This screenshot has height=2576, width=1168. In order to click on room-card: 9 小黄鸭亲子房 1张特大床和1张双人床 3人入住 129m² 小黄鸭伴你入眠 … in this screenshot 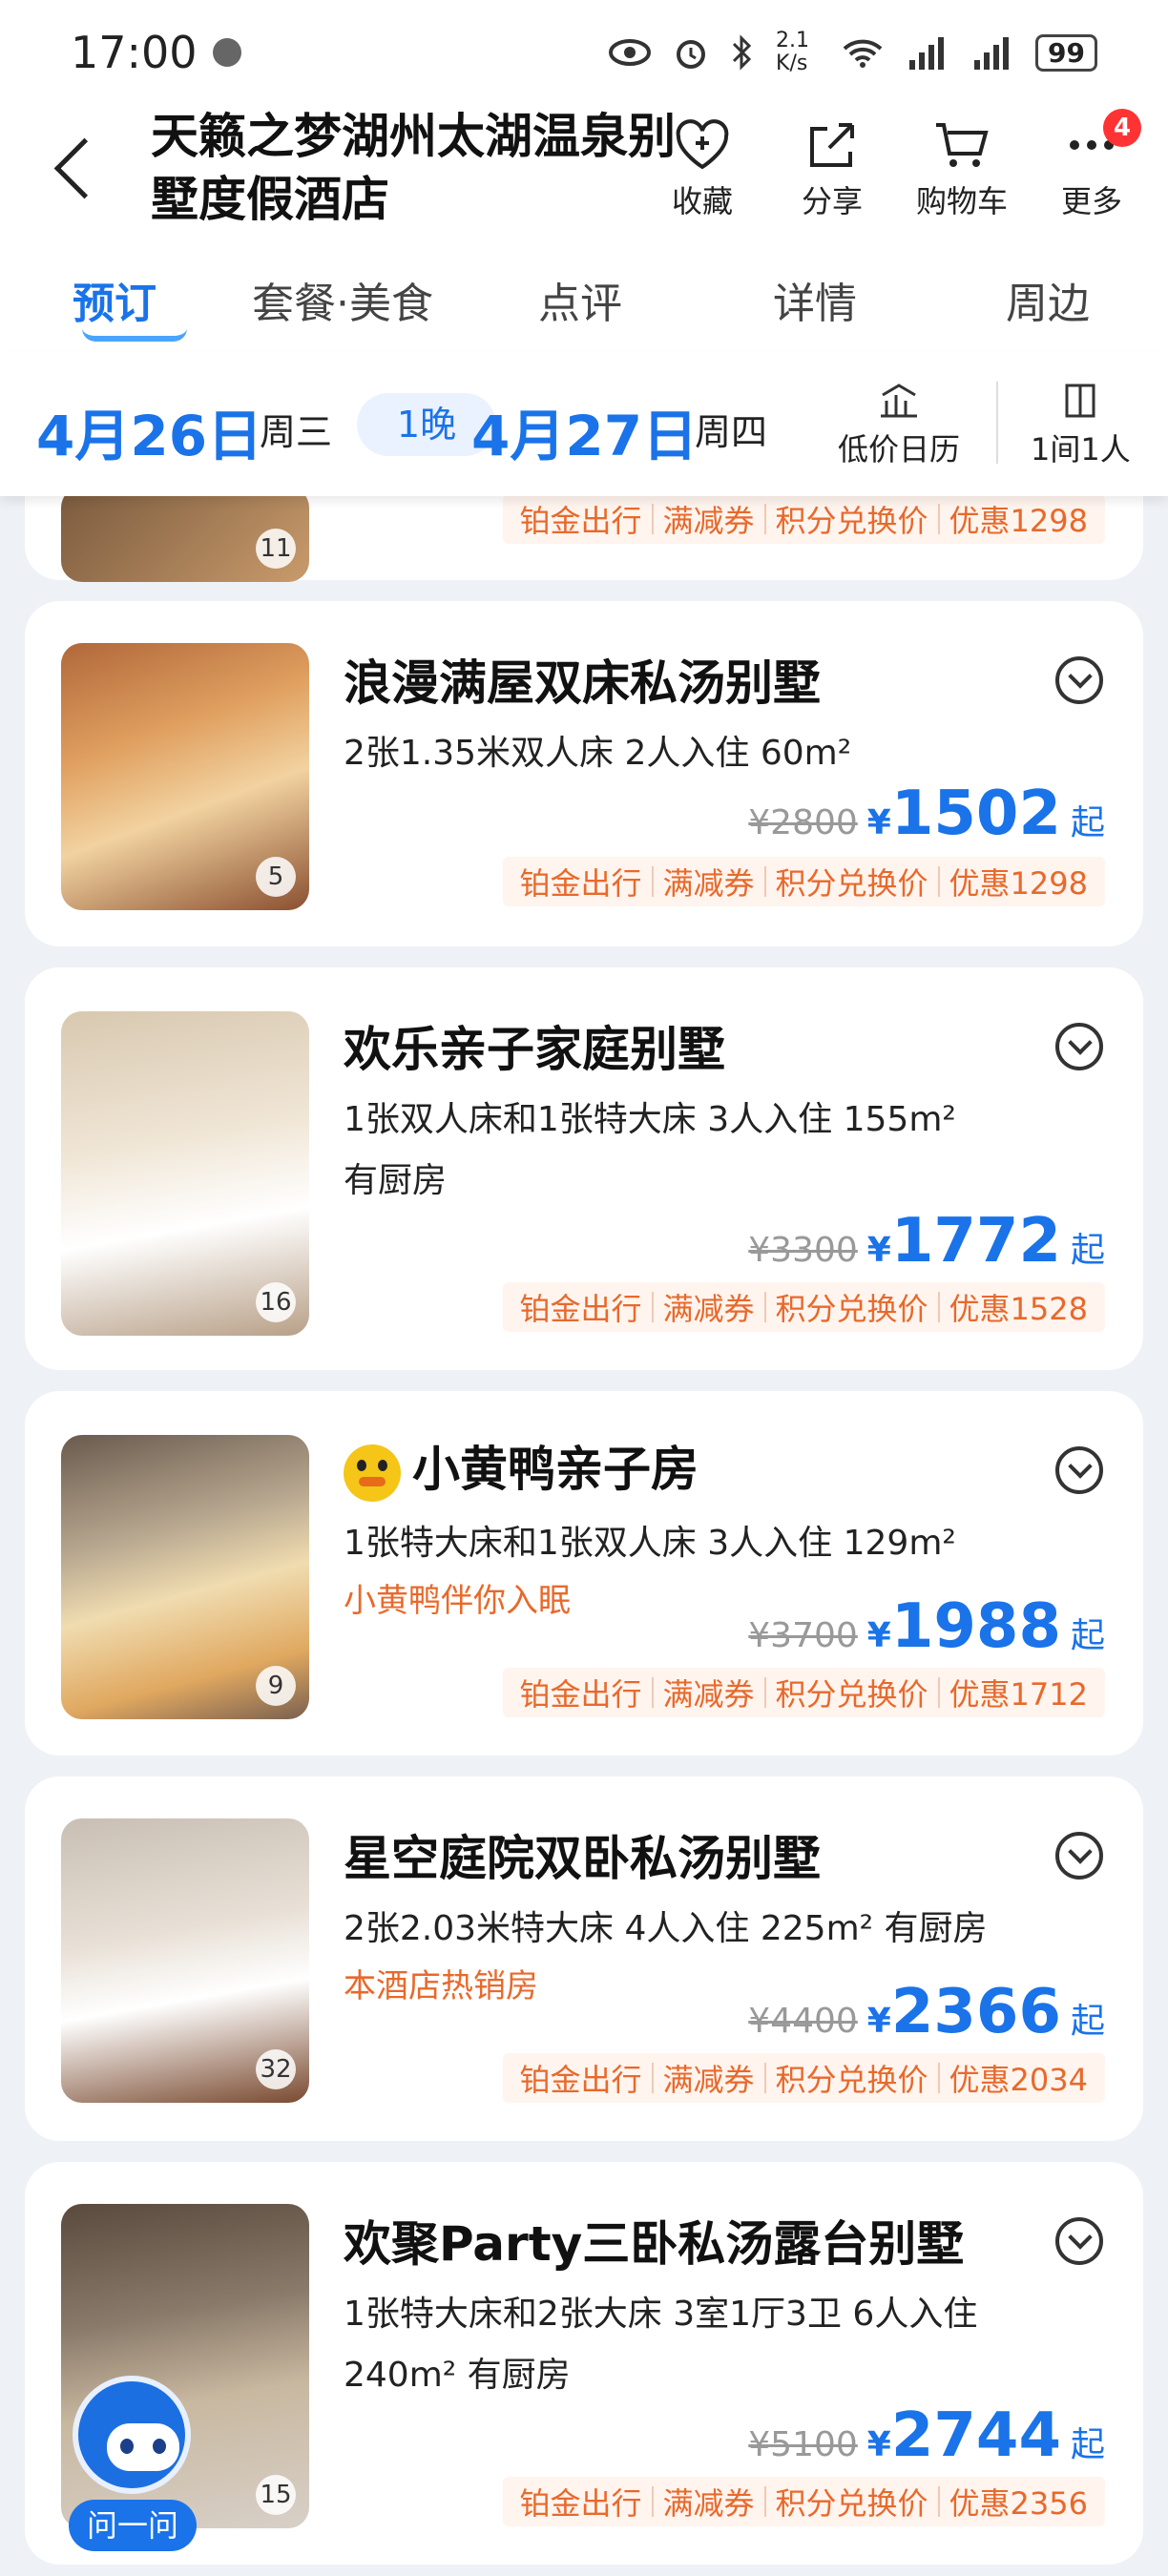, I will do `click(584, 1573)`.